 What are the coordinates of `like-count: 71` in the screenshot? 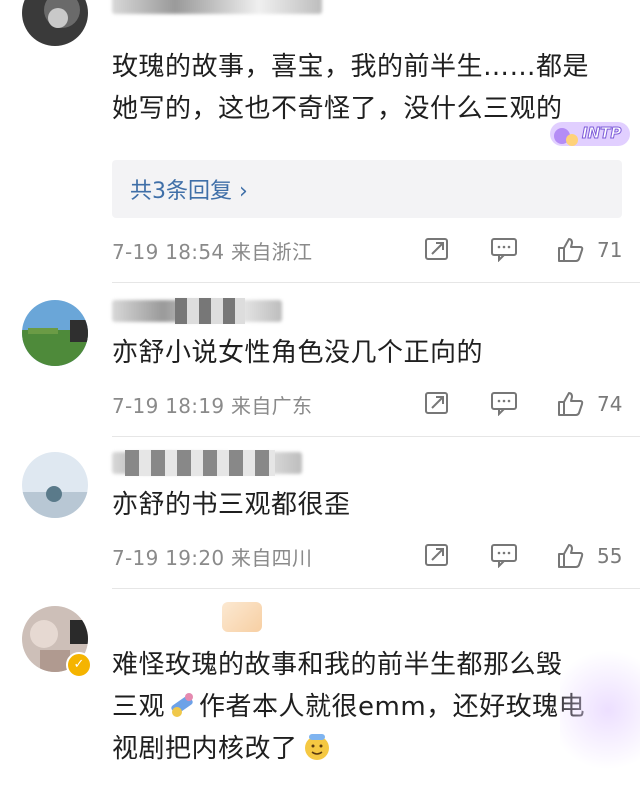 It's located at (610, 250).